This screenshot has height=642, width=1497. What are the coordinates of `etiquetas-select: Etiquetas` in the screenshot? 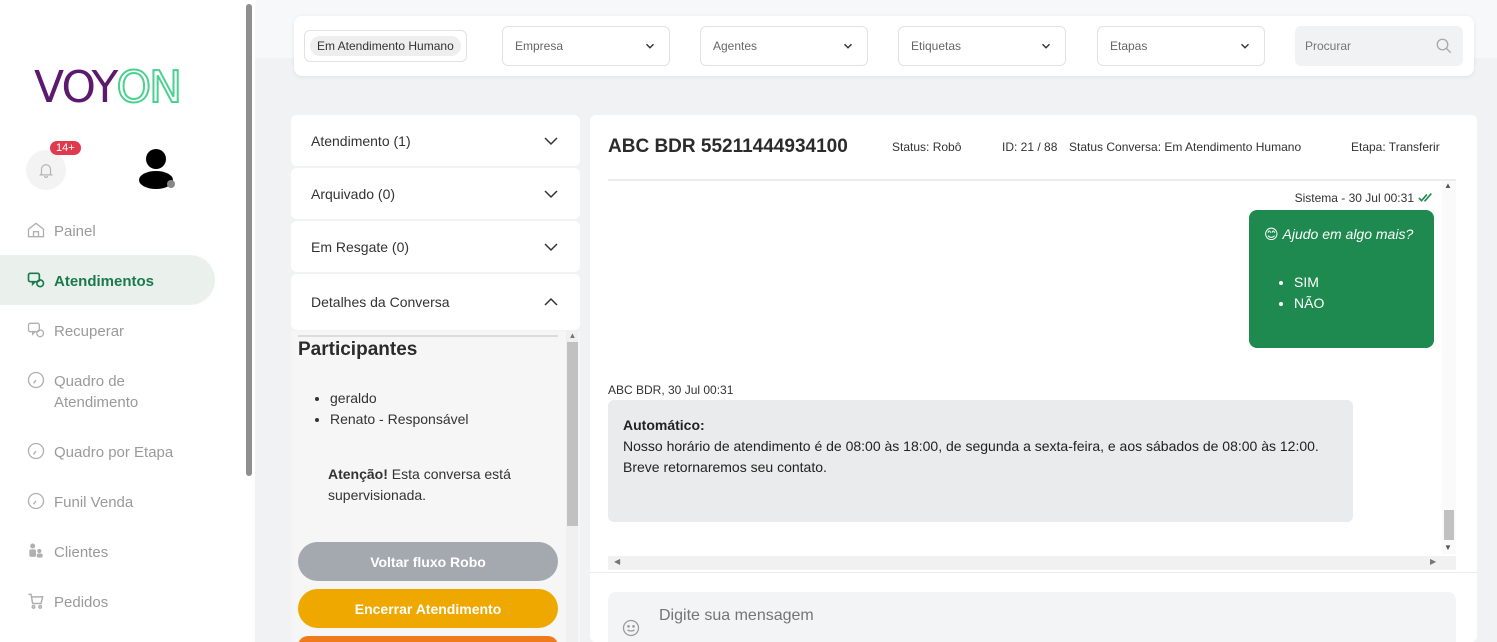 It's located at (982, 46).